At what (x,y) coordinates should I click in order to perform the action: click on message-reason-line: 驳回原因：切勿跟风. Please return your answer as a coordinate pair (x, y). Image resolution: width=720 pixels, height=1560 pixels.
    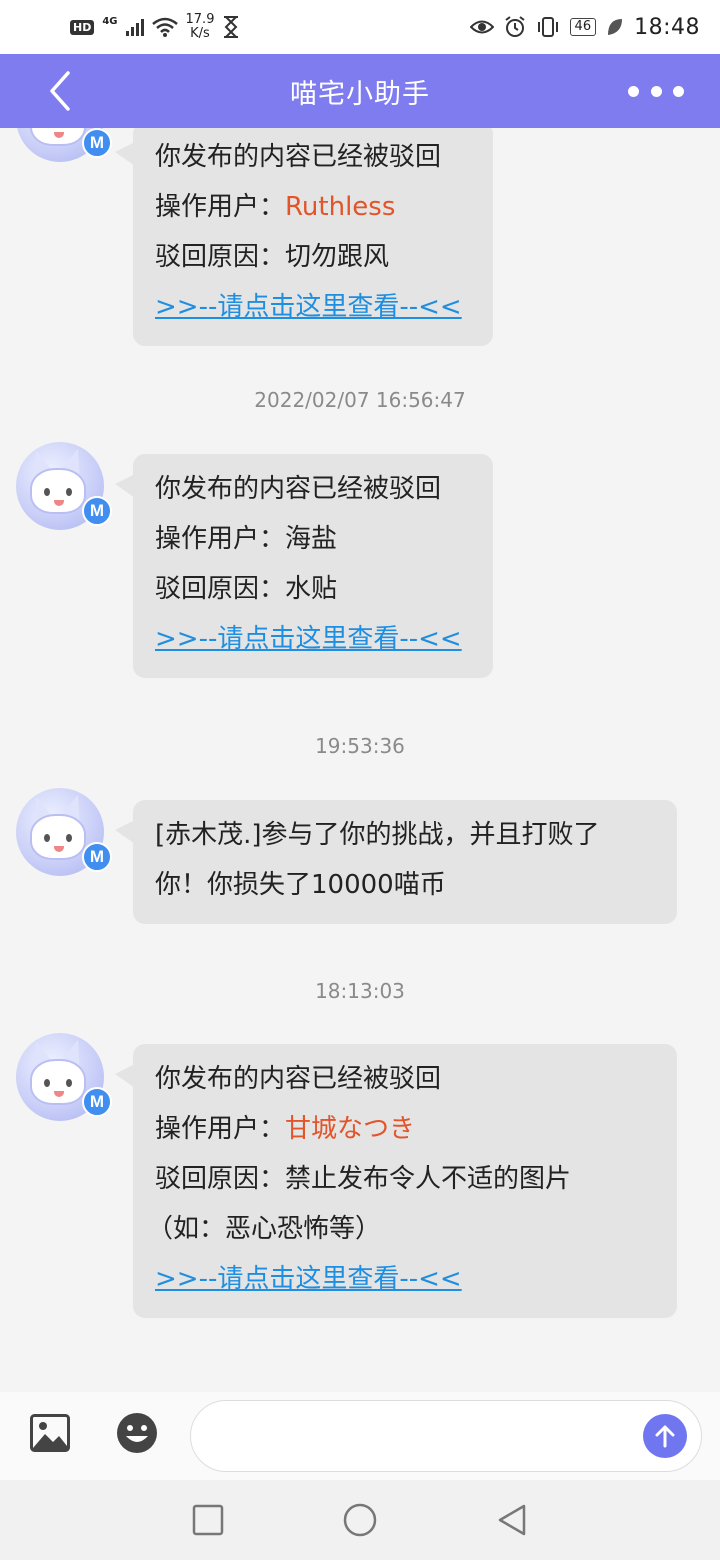
    Looking at the image, I should click on (313, 257).